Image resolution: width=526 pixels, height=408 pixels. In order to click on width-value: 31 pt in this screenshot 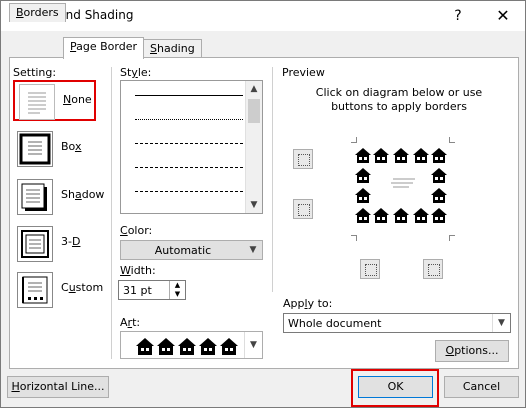, I will do `click(137, 290)`.